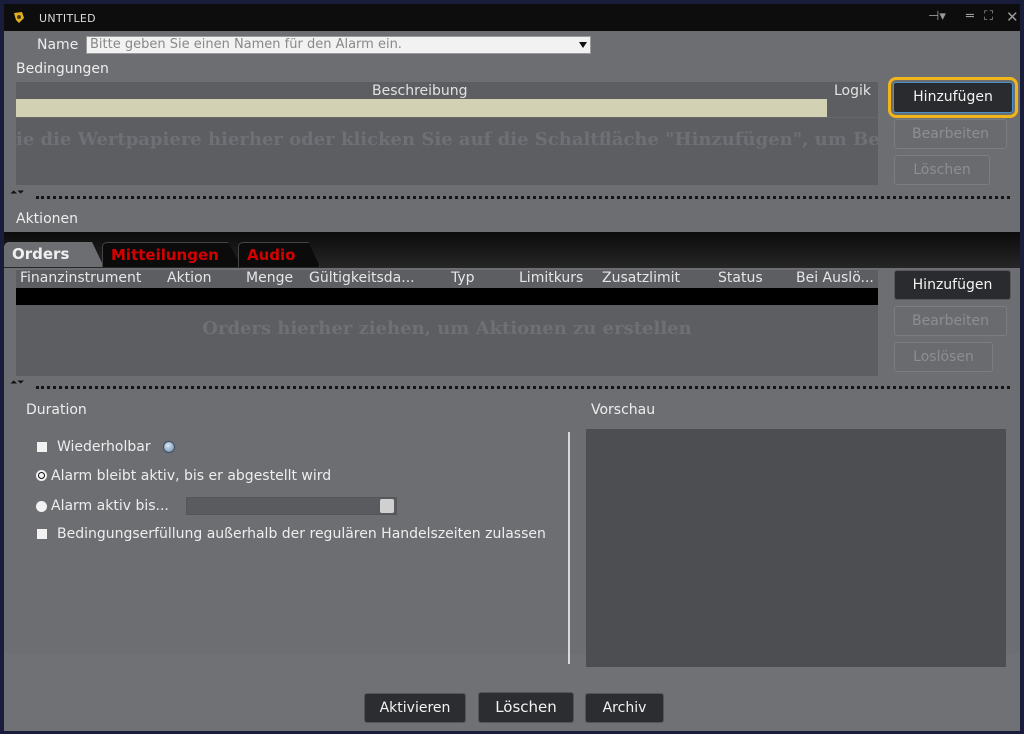 The width and height of the screenshot is (1024, 734). Describe the element at coordinates (165, 255) in the screenshot. I see `tab-mitteilungen-label: Mitteilungen` at that location.